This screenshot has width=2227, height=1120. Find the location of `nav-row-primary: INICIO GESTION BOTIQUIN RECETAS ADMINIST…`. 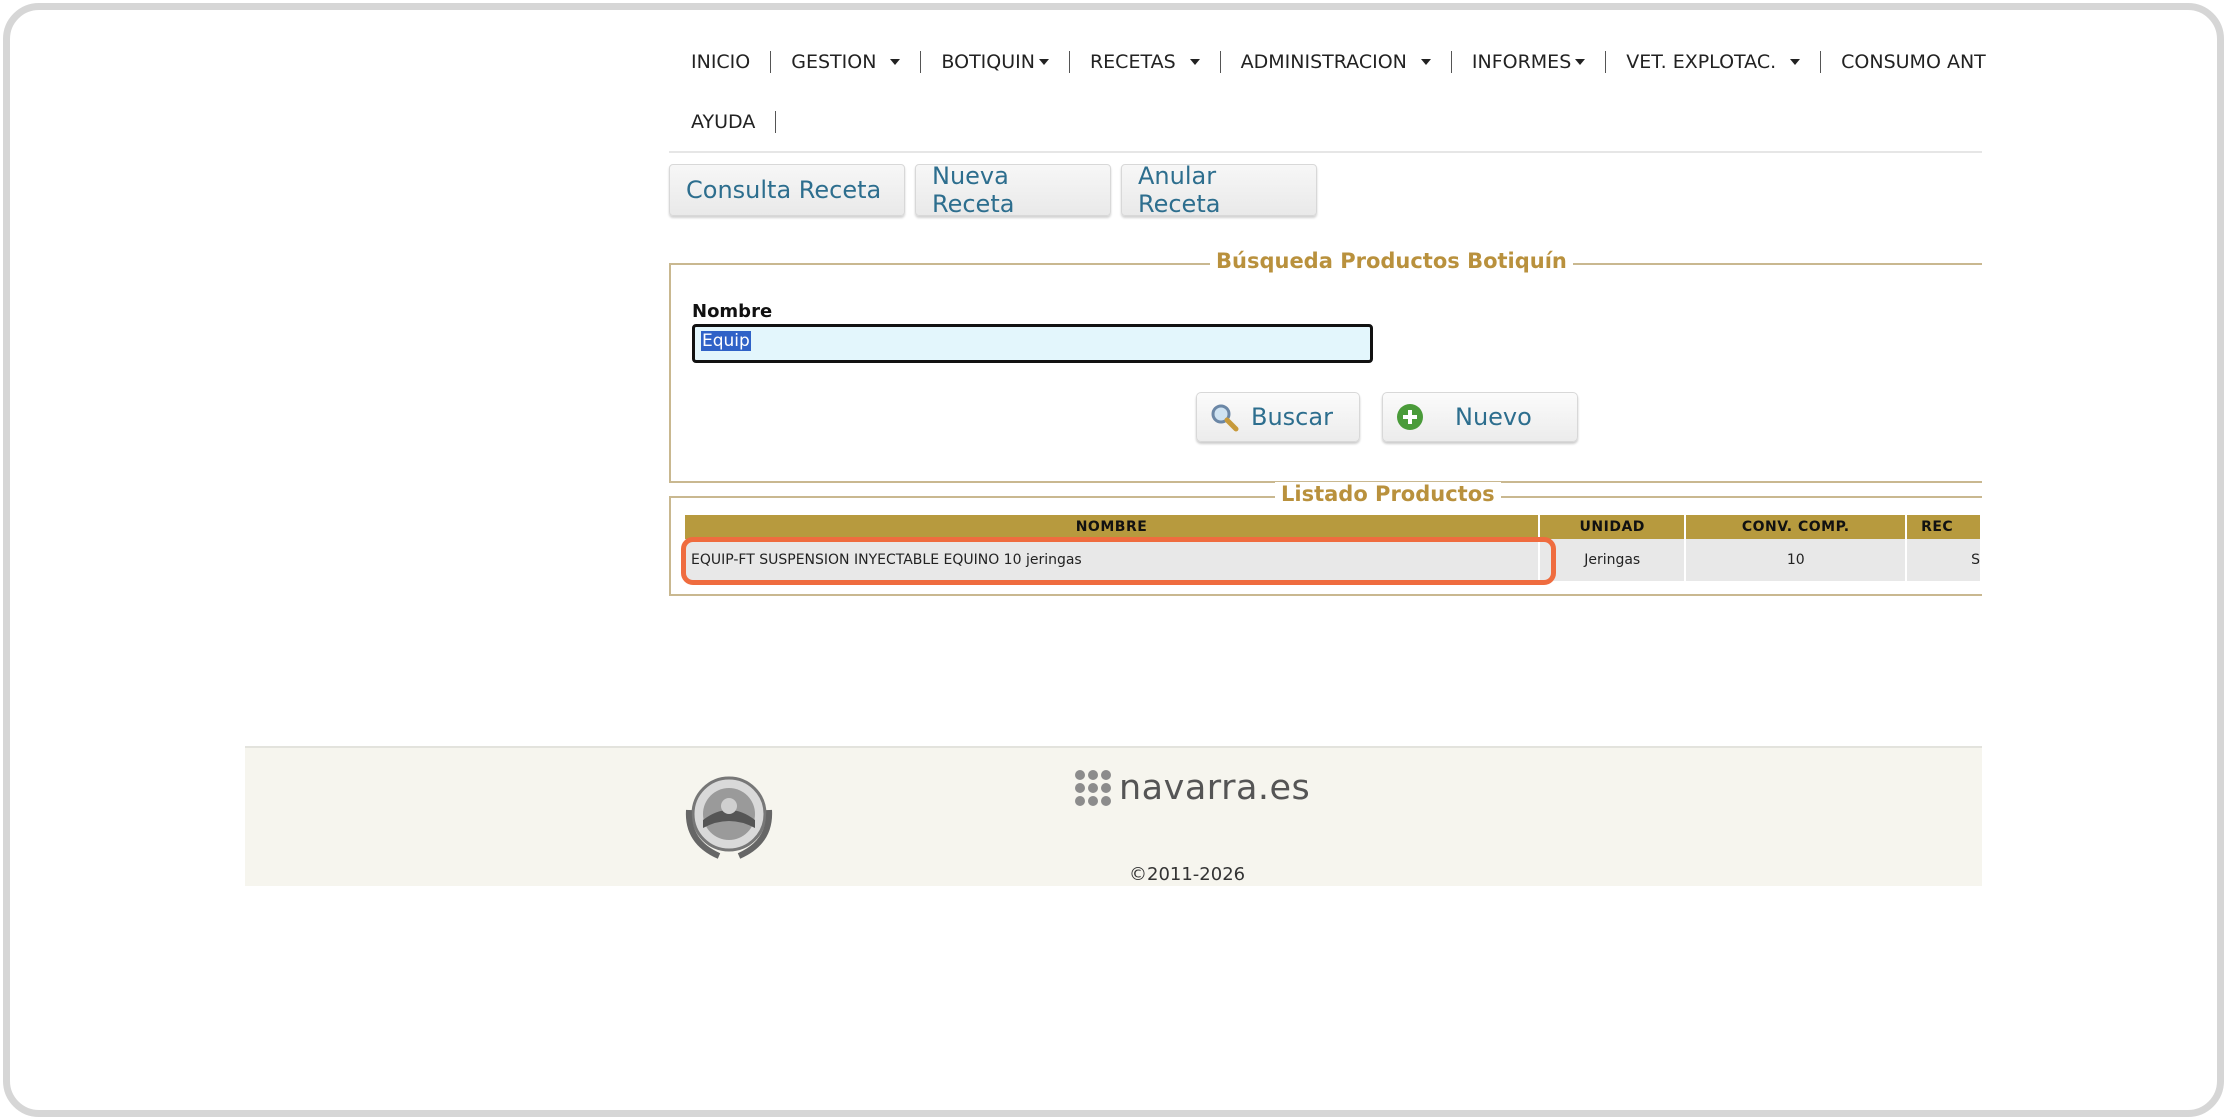

nav-row-primary: INICIO GESTION BOTIQUIN RECETAS ADMINIST… is located at coordinates (1327, 62).